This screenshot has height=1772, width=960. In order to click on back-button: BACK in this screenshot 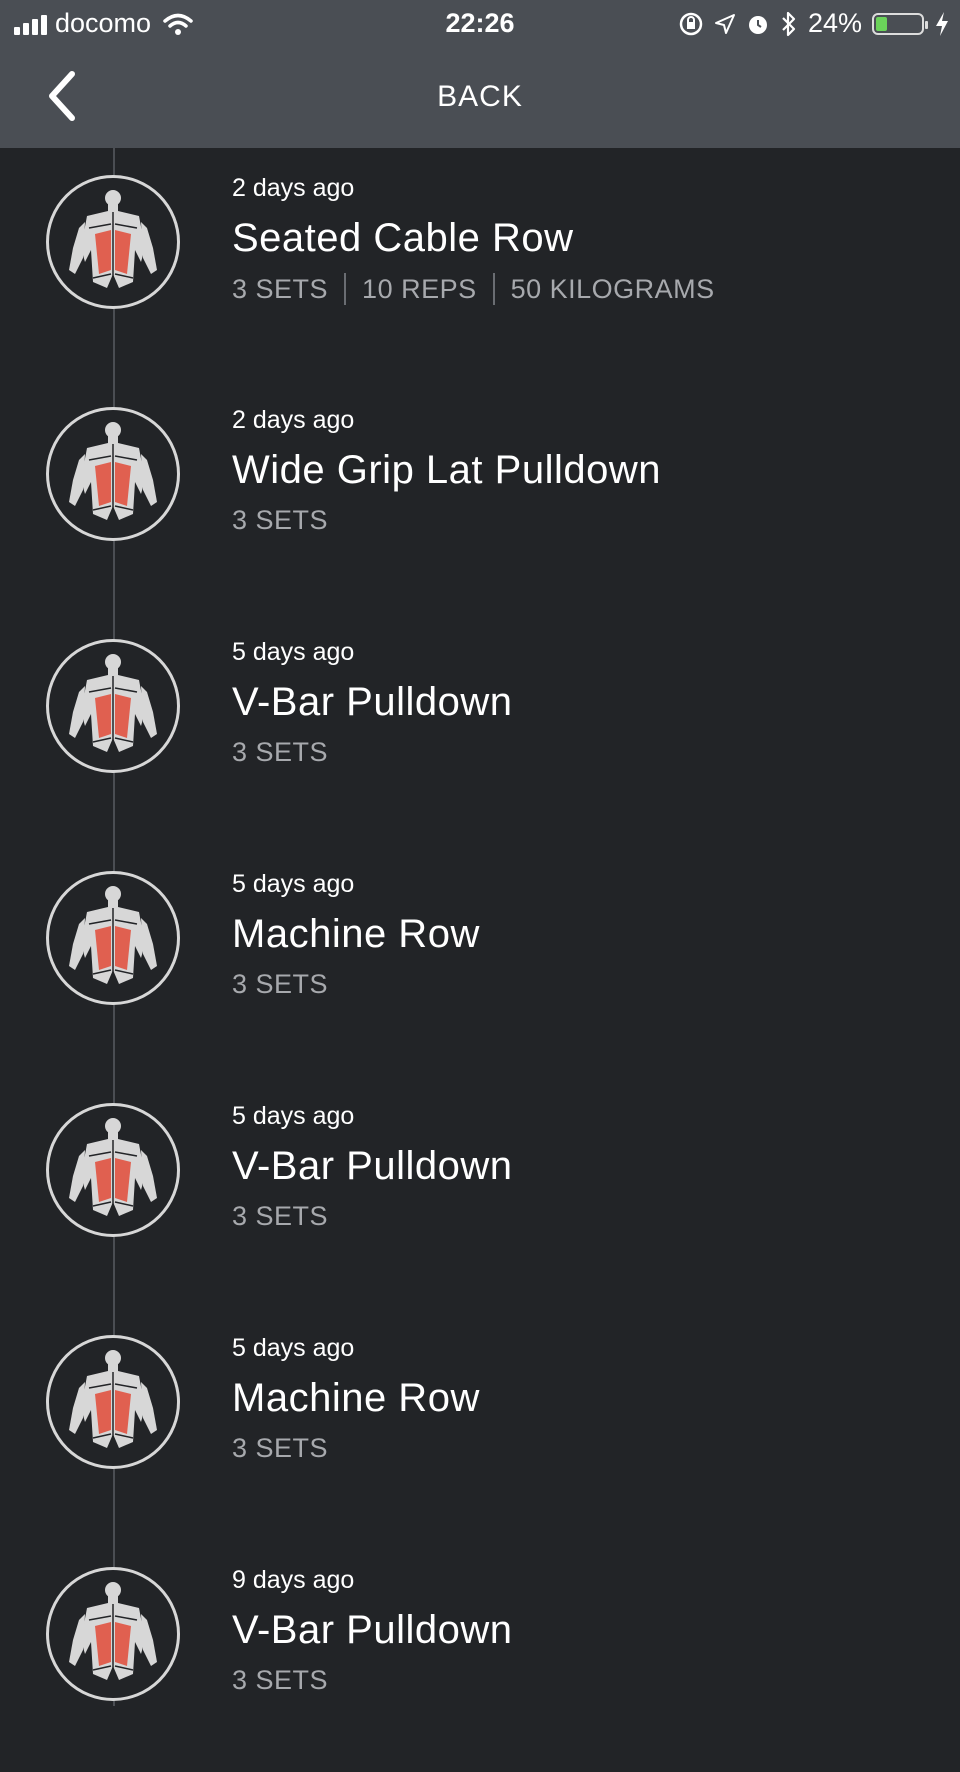, I will do `click(480, 97)`.